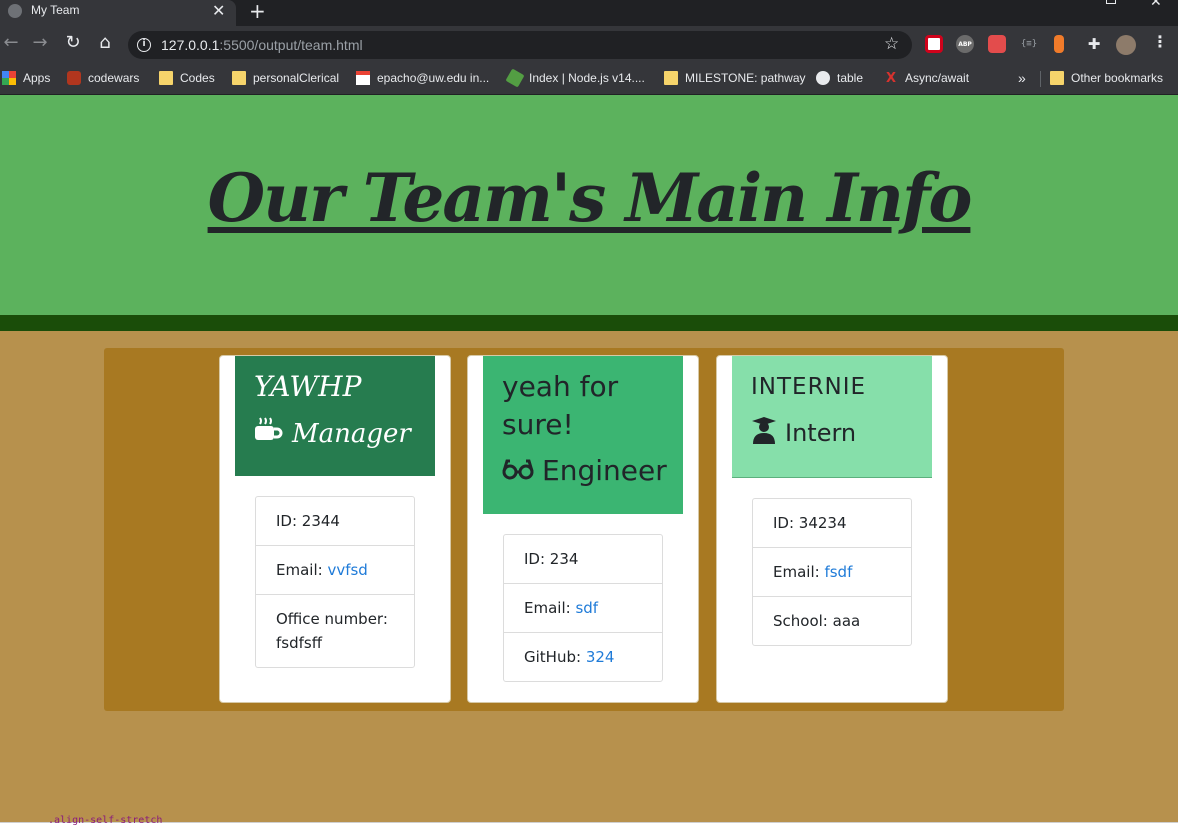 Image resolution: width=1178 pixels, height=827 pixels. Describe the element at coordinates (583, 656) in the screenshot. I see `list-item-github: GitHub: 324` at that location.